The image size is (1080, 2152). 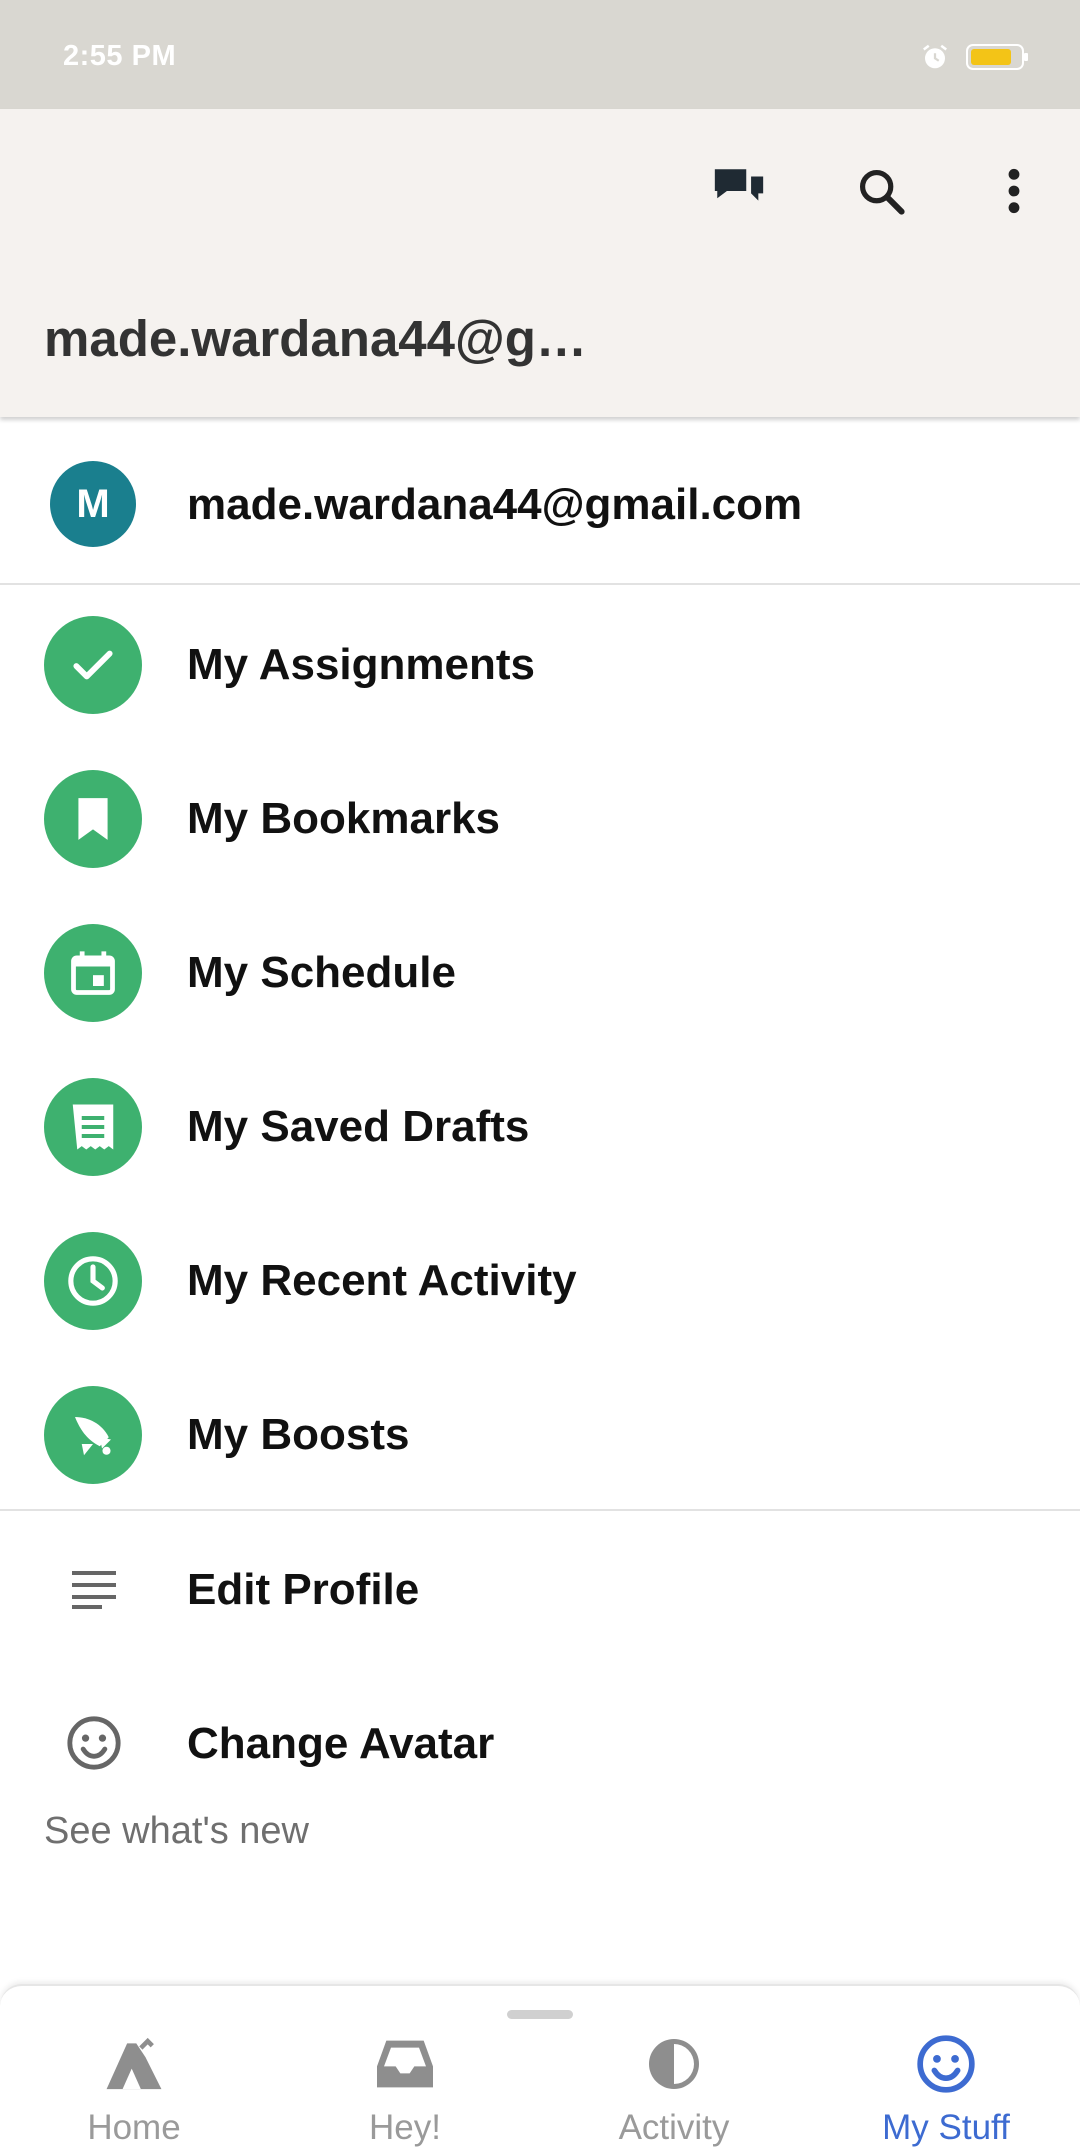 I want to click on rocket-icon, so click(x=93, y=1435).